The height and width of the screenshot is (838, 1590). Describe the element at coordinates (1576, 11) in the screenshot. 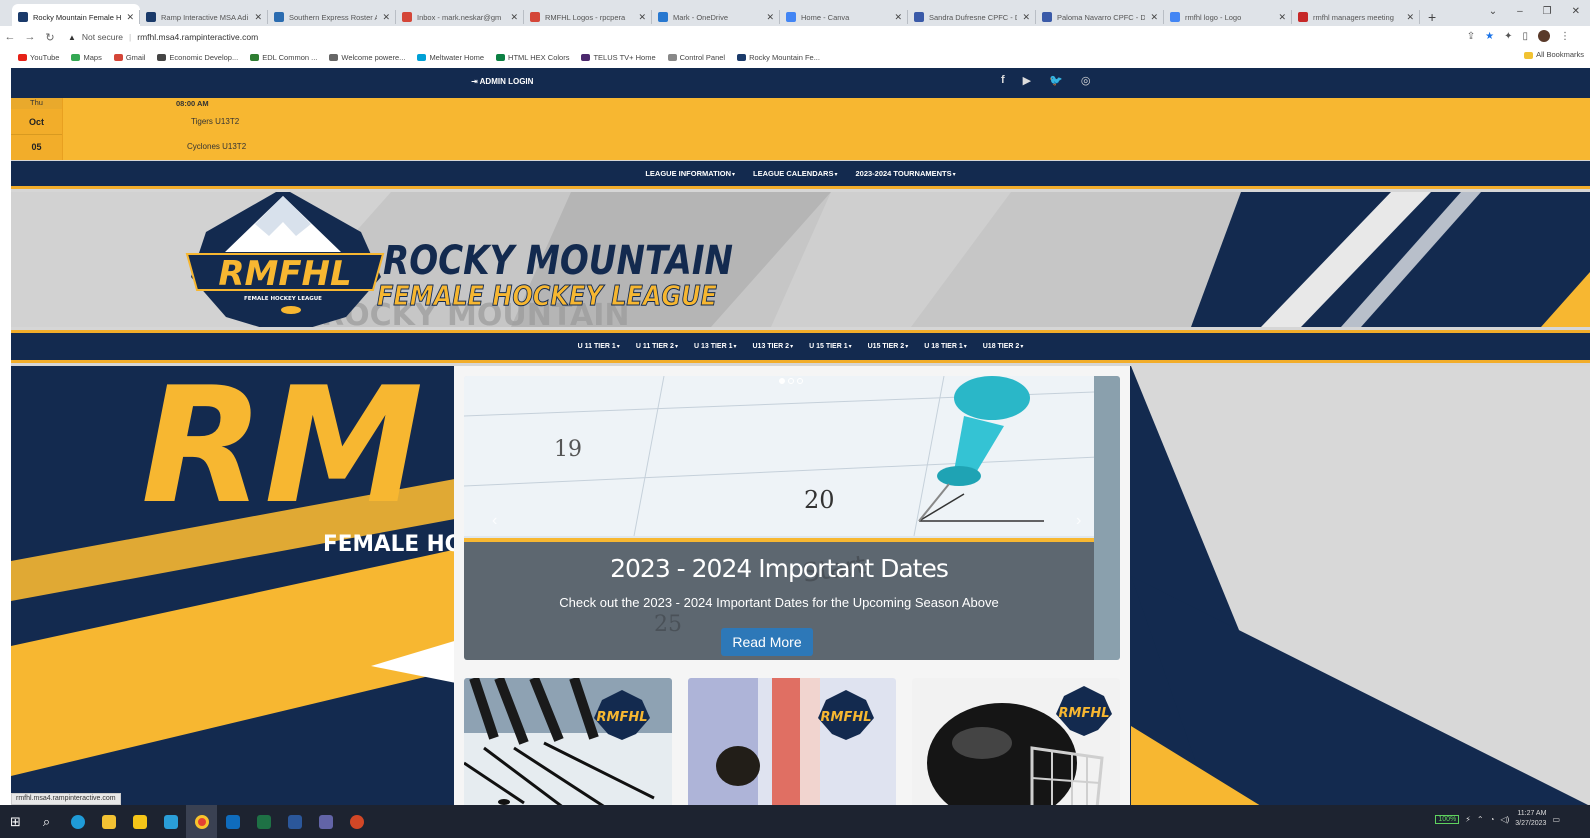

I see `close-window-icon: ✕` at that location.